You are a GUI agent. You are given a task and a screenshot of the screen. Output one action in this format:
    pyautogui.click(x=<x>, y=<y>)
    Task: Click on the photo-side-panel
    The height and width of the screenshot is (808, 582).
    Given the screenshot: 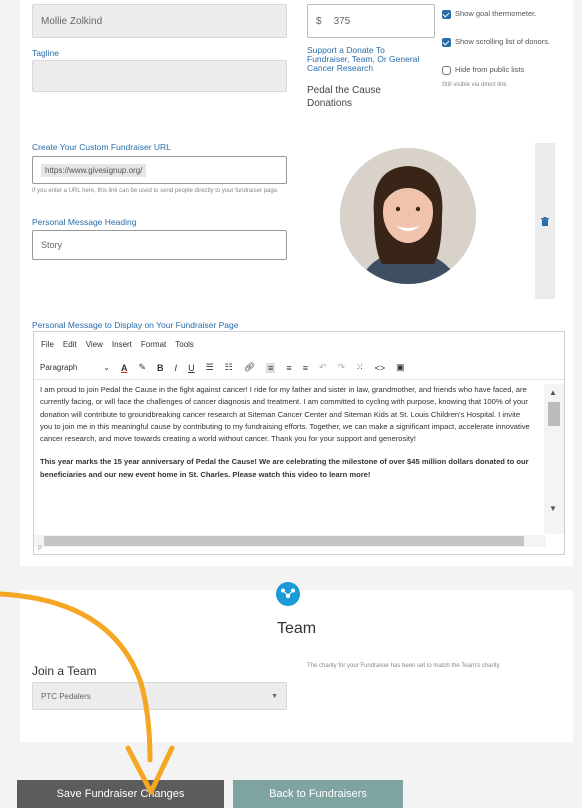 What is the action you would take?
    pyautogui.click(x=545, y=221)
    